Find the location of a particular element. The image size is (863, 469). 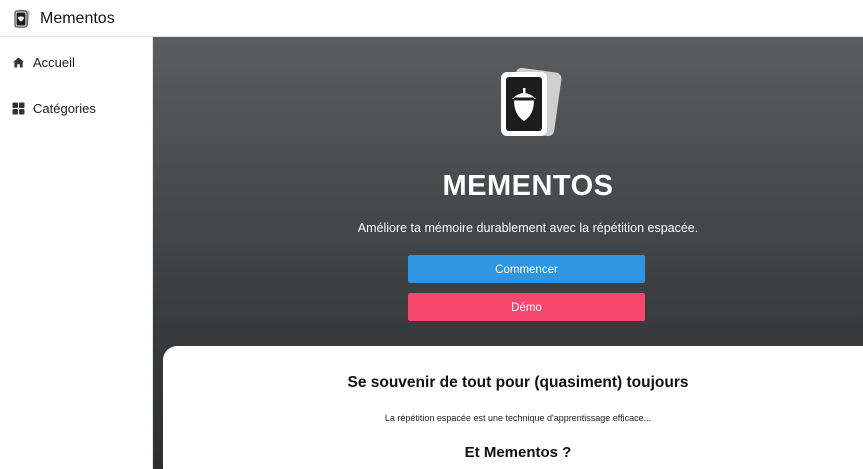

sidebar-item-label: Accueil is located at coordinates (54, 62).